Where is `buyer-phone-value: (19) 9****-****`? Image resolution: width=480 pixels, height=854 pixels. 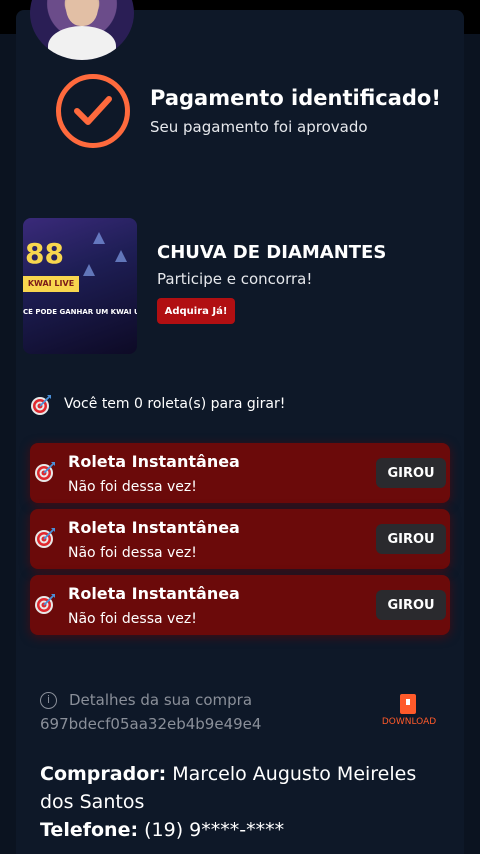 buyer-phone-value: (19) 9****-**** is located at coordinates (214, 830).